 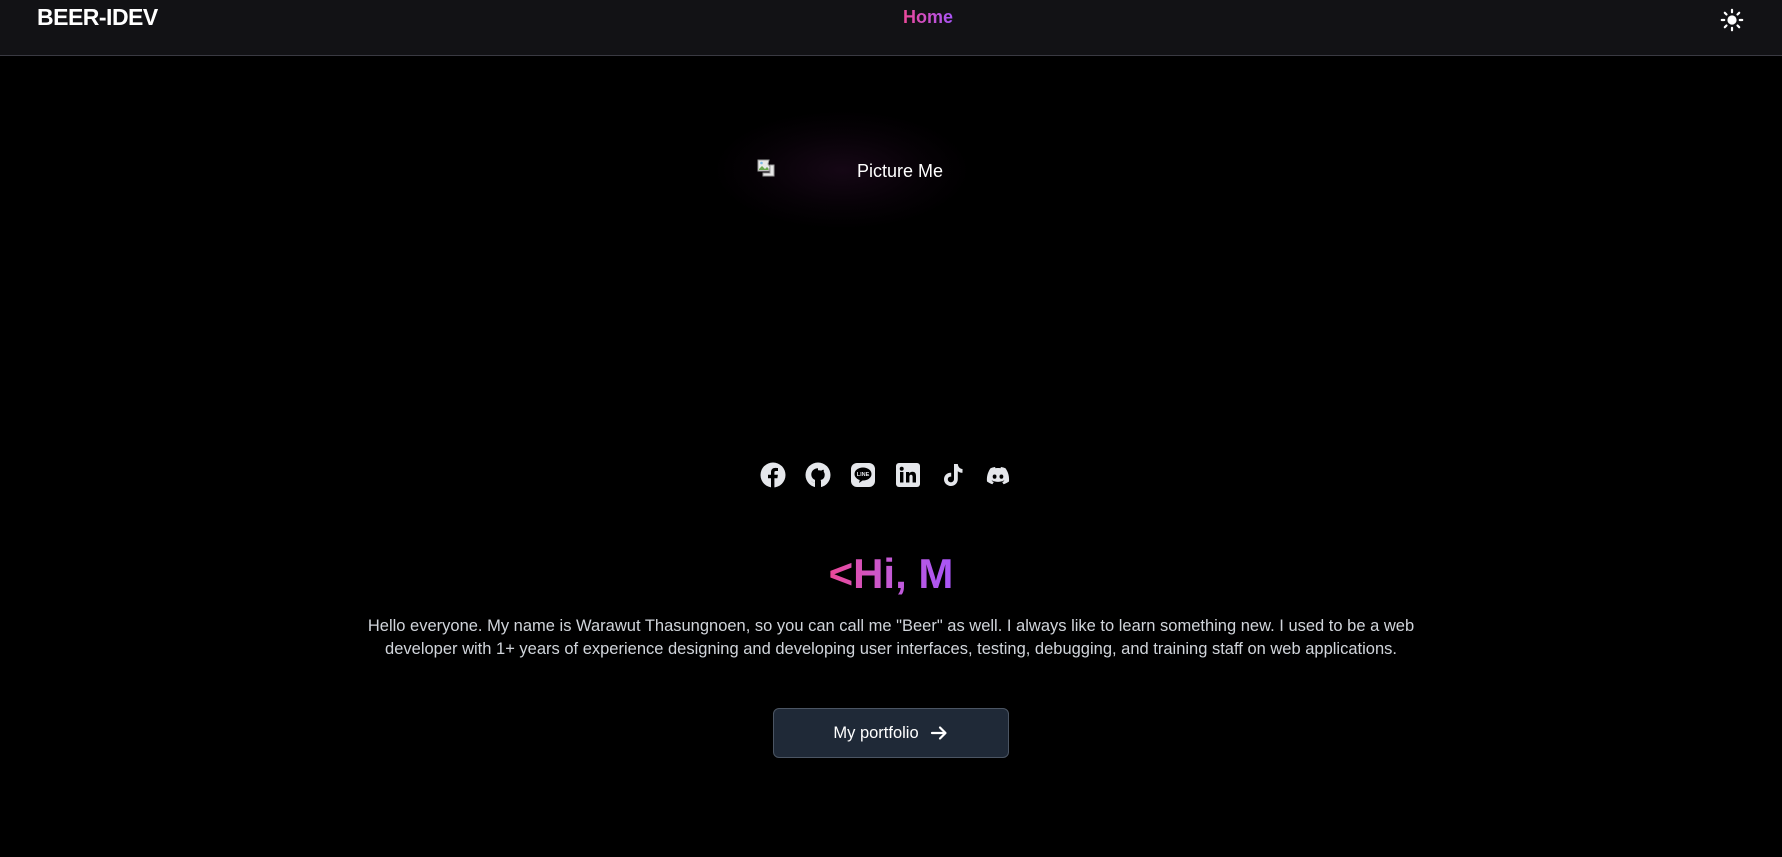 What do you see at coordinates (938, 733) in the screenshot?
I see `arrow-right-icon` at bounding box center [938, 733].